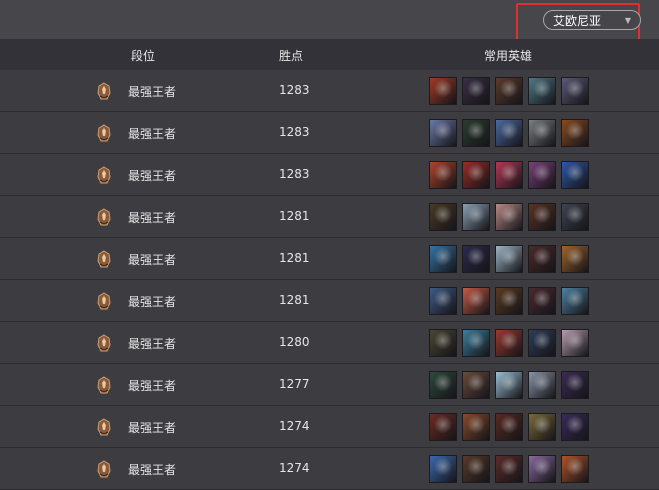 The image size is (659, 490). Describe the element at coordinates (329, 54) in the screenshot. I see `table-header: 段位 胜点 常用英雄` at that location.